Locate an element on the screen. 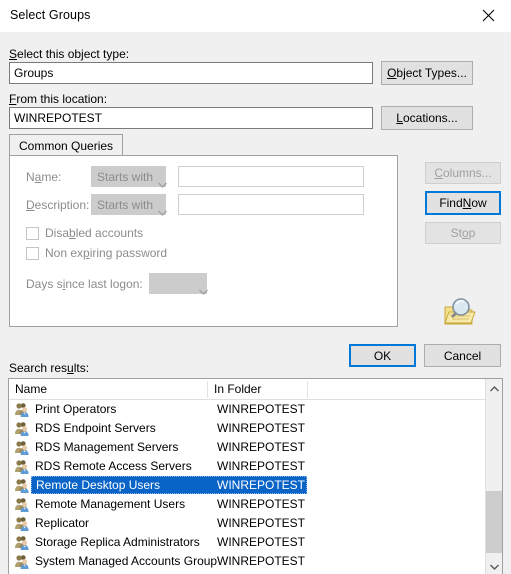 The width and height of the screenshot is (511, 574). table-row: Remote Management Users WINREPOTEST is located at coordinates (255, 504).